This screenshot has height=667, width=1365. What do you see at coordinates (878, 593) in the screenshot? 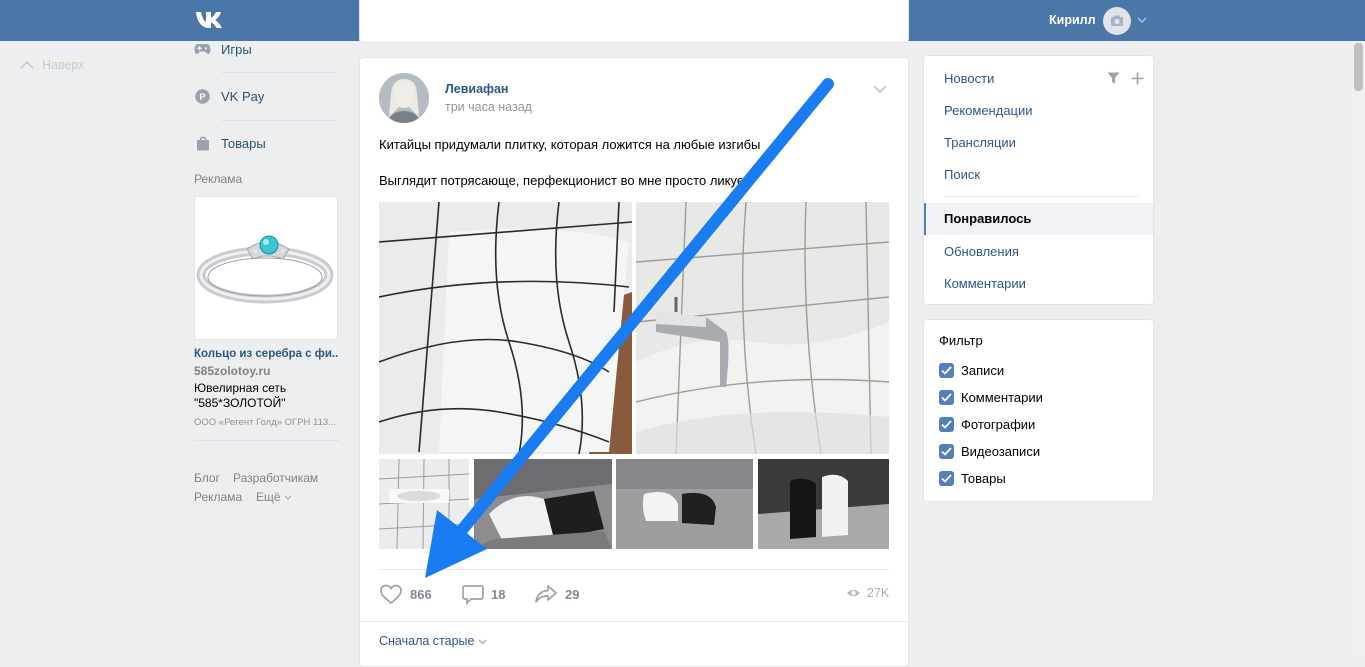
I see `views-count: 27K` at bounding box center [878, 593].